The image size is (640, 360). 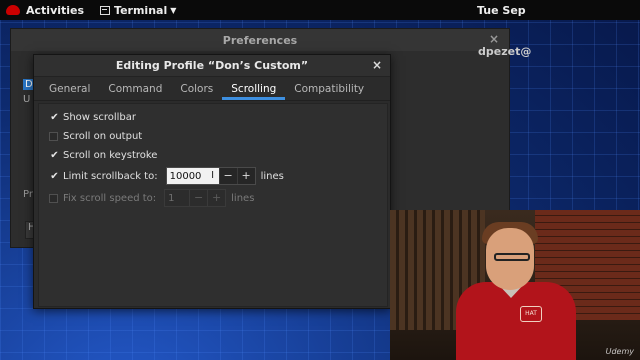 I want to click on scroll-speed-unit-label: lines, so click(x=243, y=198).